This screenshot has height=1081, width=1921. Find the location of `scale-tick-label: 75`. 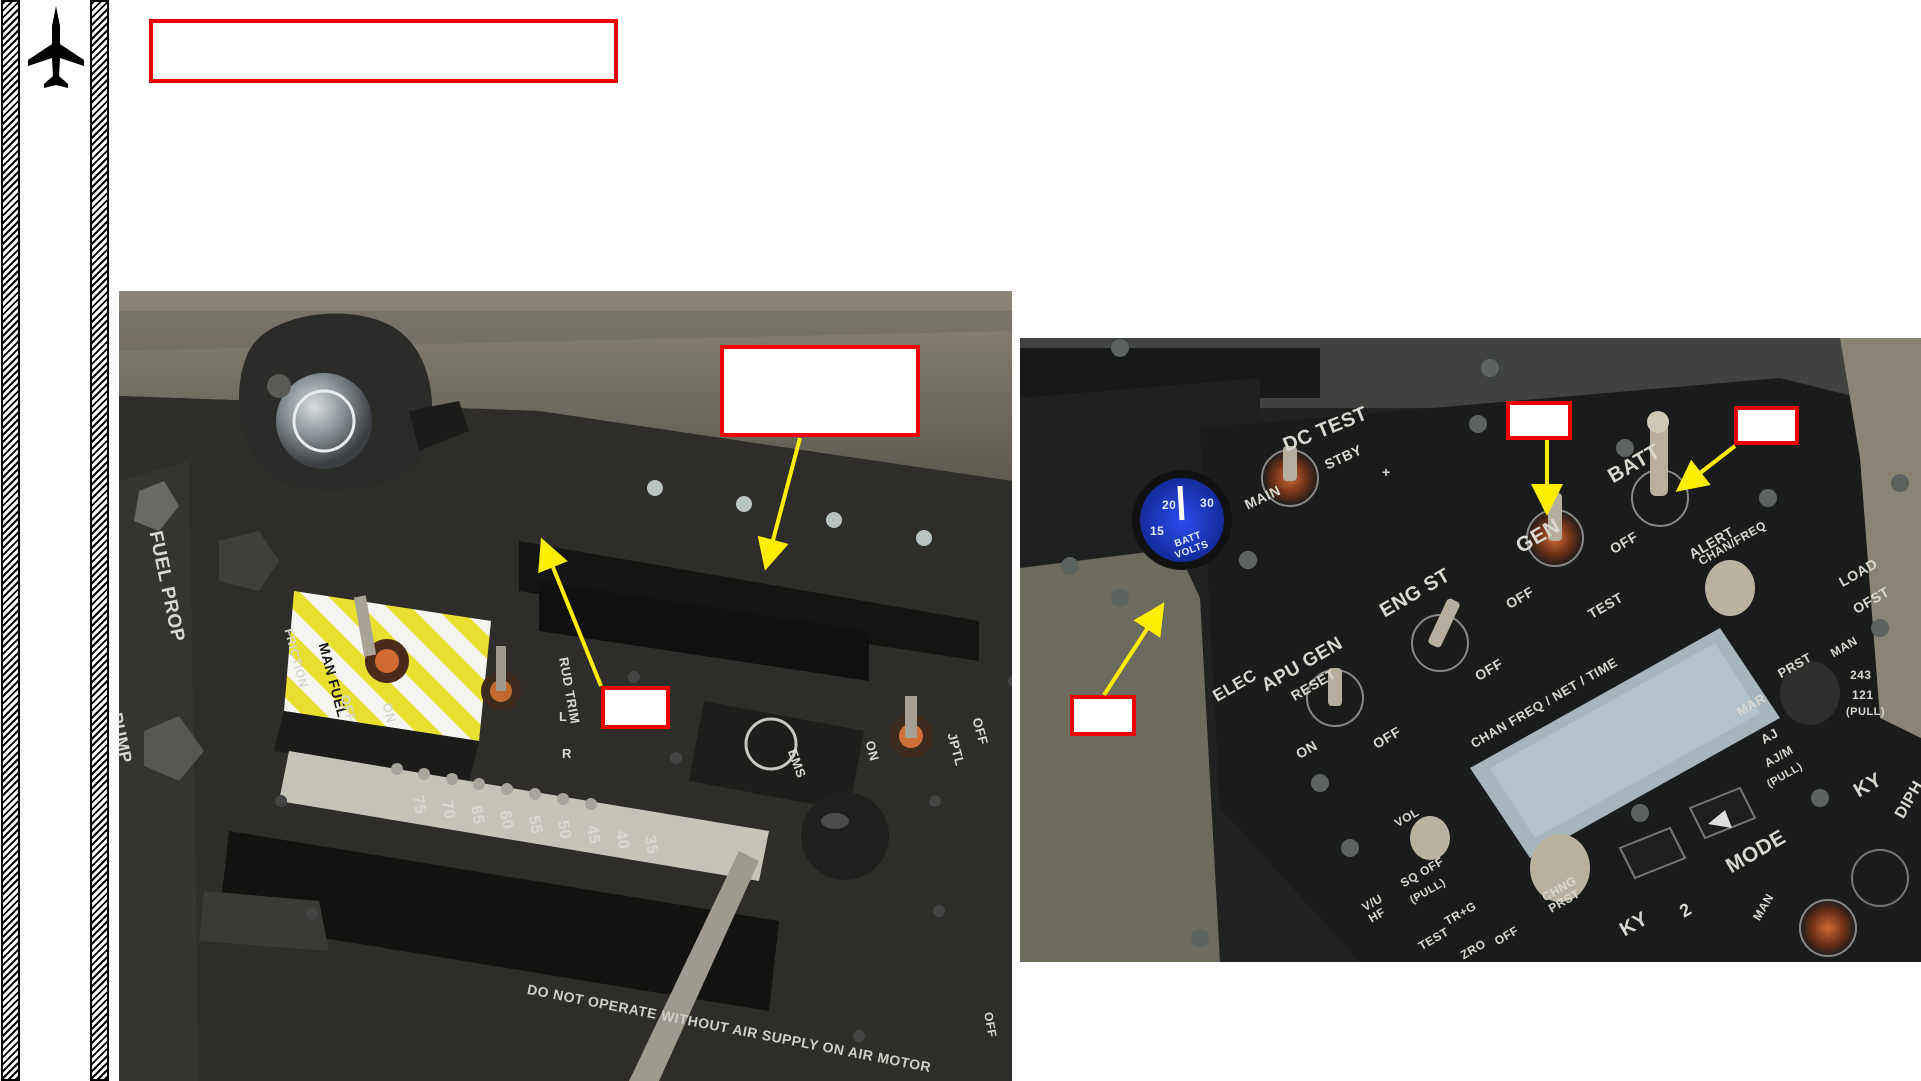

scale-tick-label: 75 is located at coordinates (418, 805).